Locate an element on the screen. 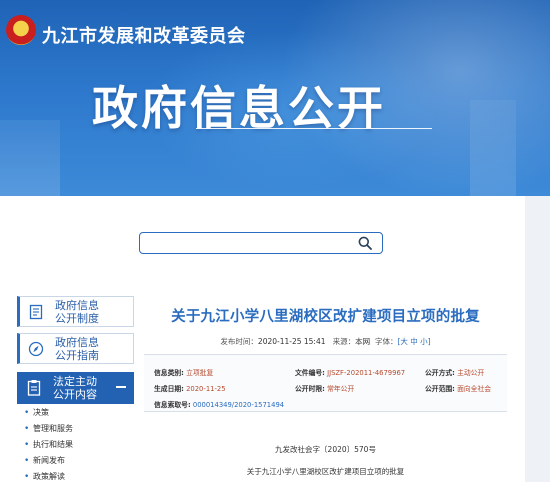 Image resolution: width=550 pixels, height=482 pixels. article-meta: 发布时间：2020-11-25 15:41 来源：本网 字体：[大 中 小] is located at coordinates (325, 341).